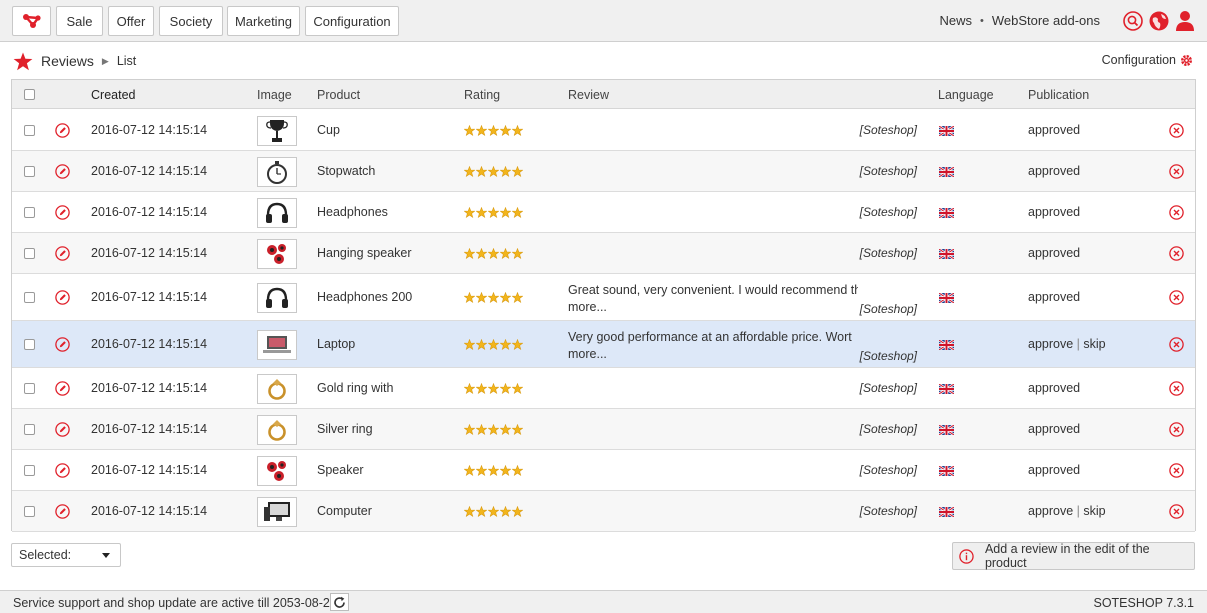 This screenshot has height=613, width=1207. What do you see at coordinates (338, 95) in the screenshot?
I see `col-product: Product` at bounding box center [338, 95].